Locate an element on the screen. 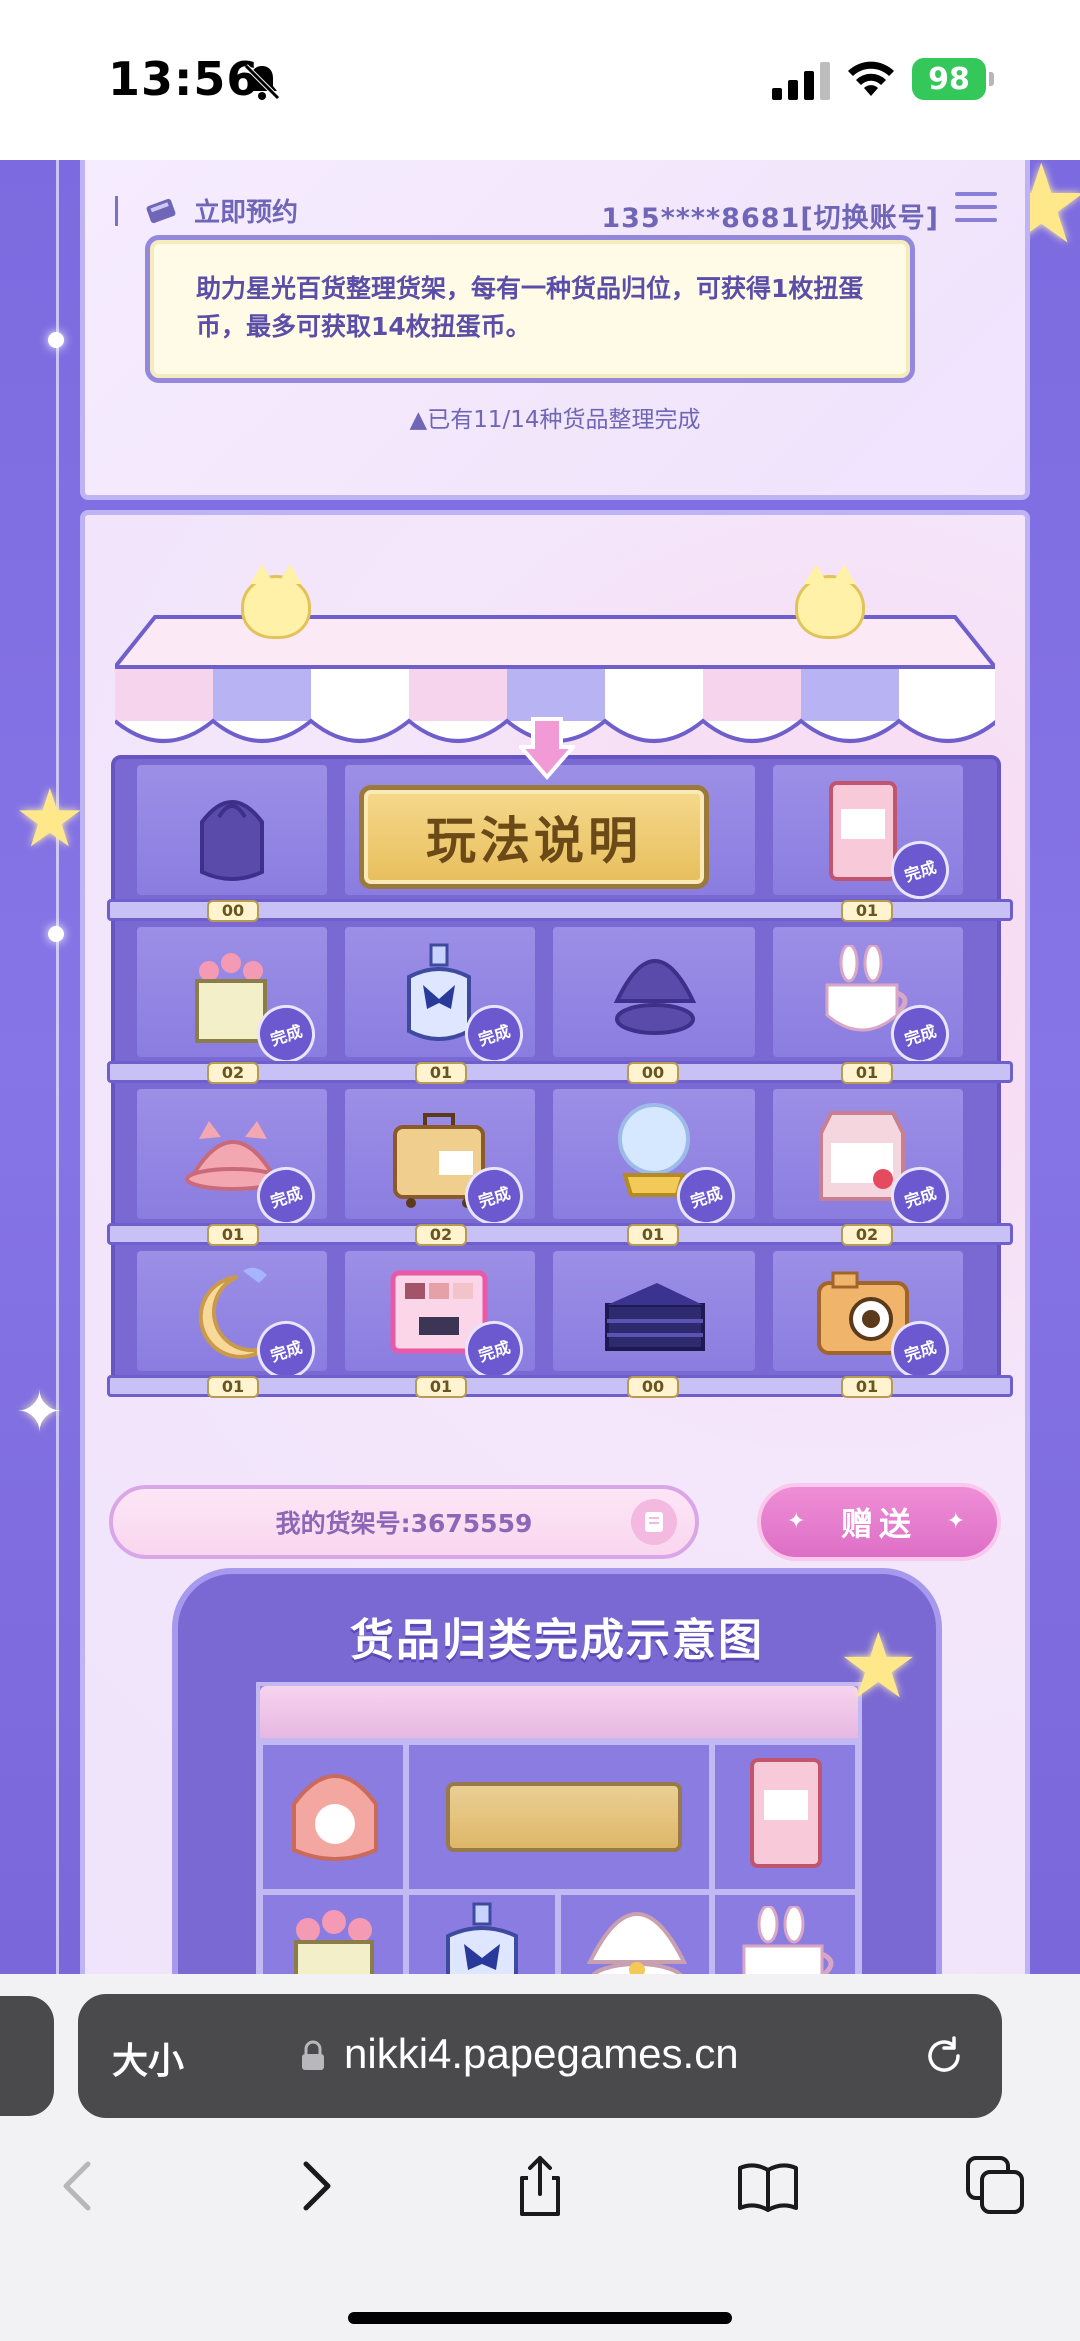 The width and height of the screenshot is (1080, 2341). shelf-slot-crystal-ball: 完成 is located at coordinates (654, 1161).